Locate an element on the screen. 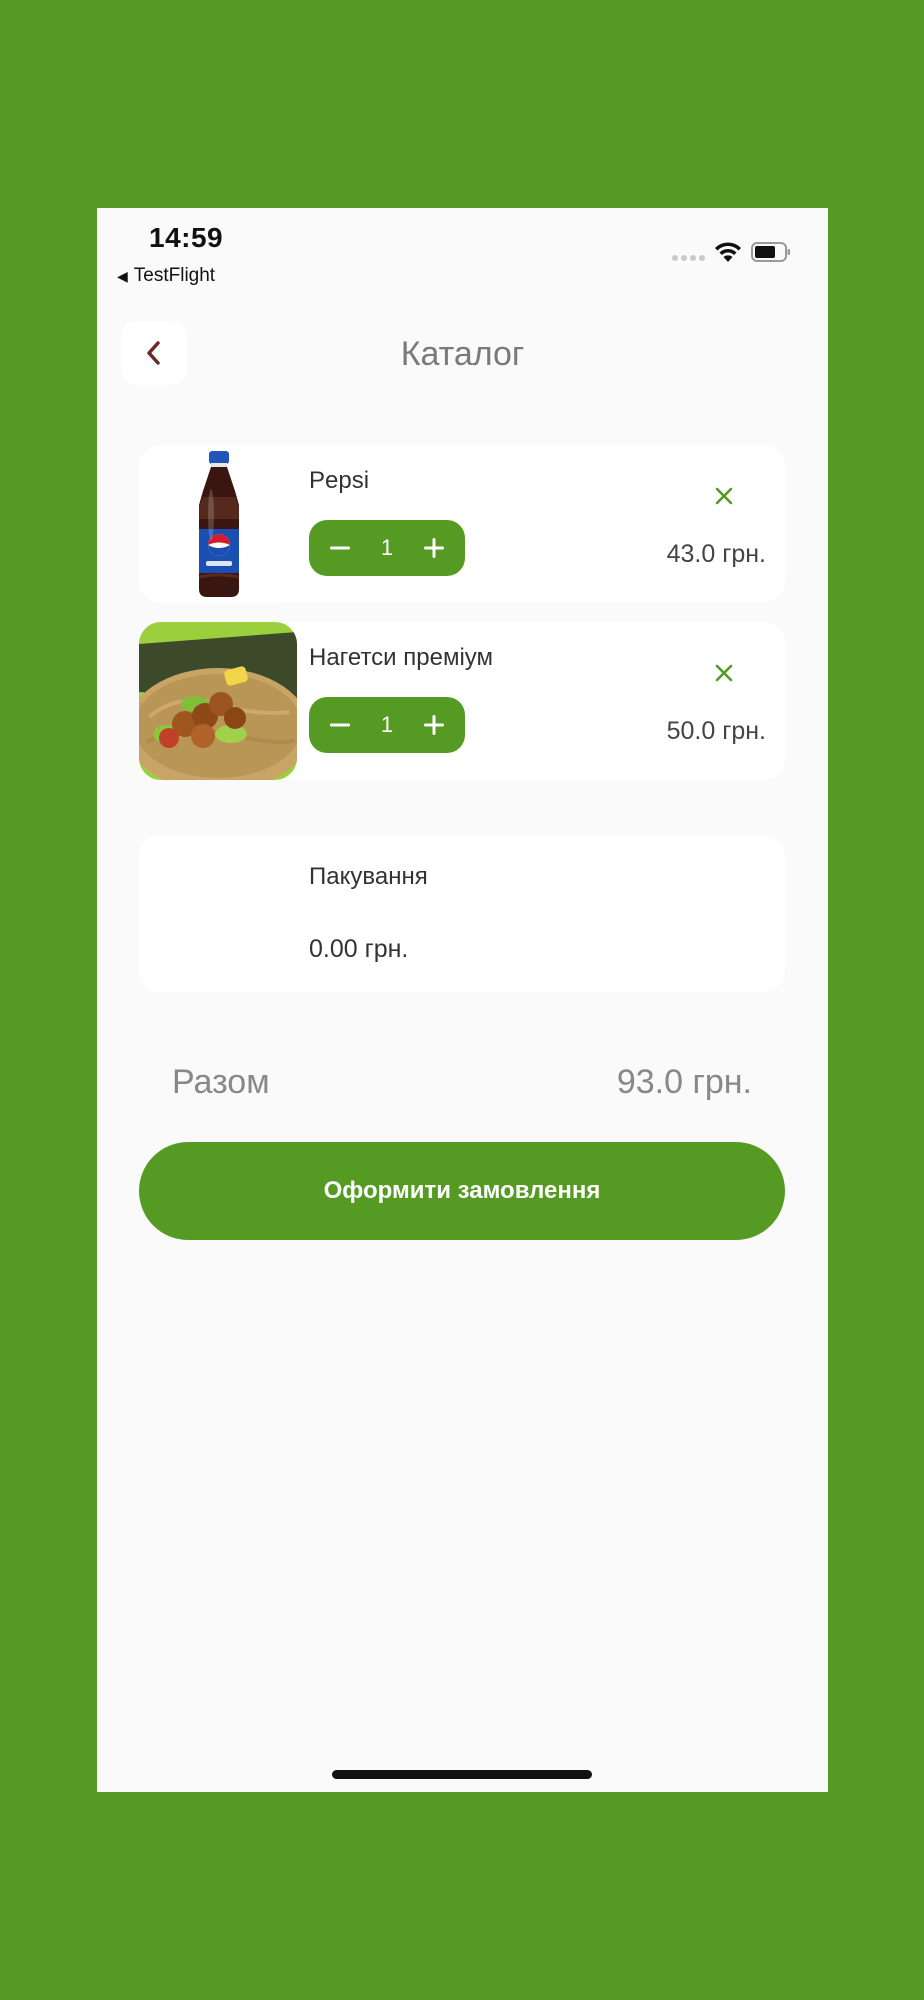 This screenshot has height=2000, width=924. packaging-name: Пакування is located at coordinates (368, 876).